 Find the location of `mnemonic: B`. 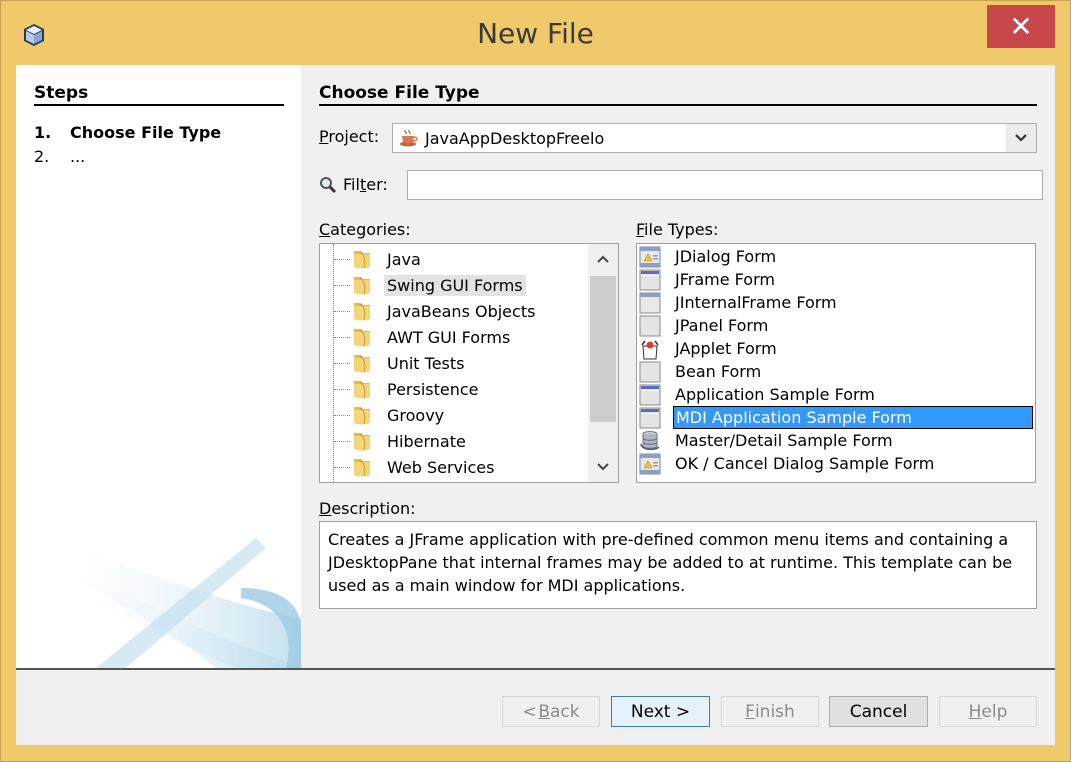

mnemonic: B is located at coordinates (544, 711).